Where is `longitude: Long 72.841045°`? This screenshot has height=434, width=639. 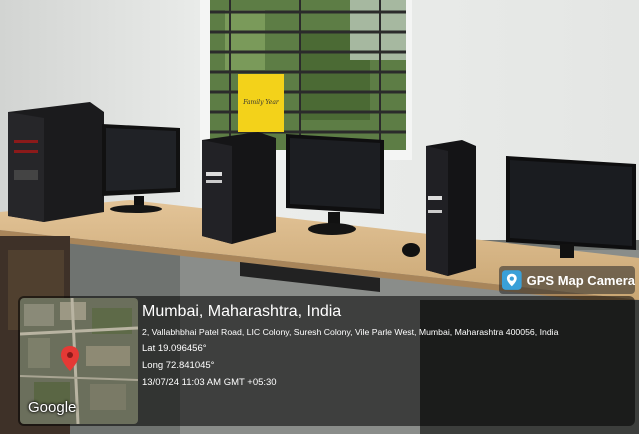
longitude: Long 72.841045° is located at coordinates (178, 365).